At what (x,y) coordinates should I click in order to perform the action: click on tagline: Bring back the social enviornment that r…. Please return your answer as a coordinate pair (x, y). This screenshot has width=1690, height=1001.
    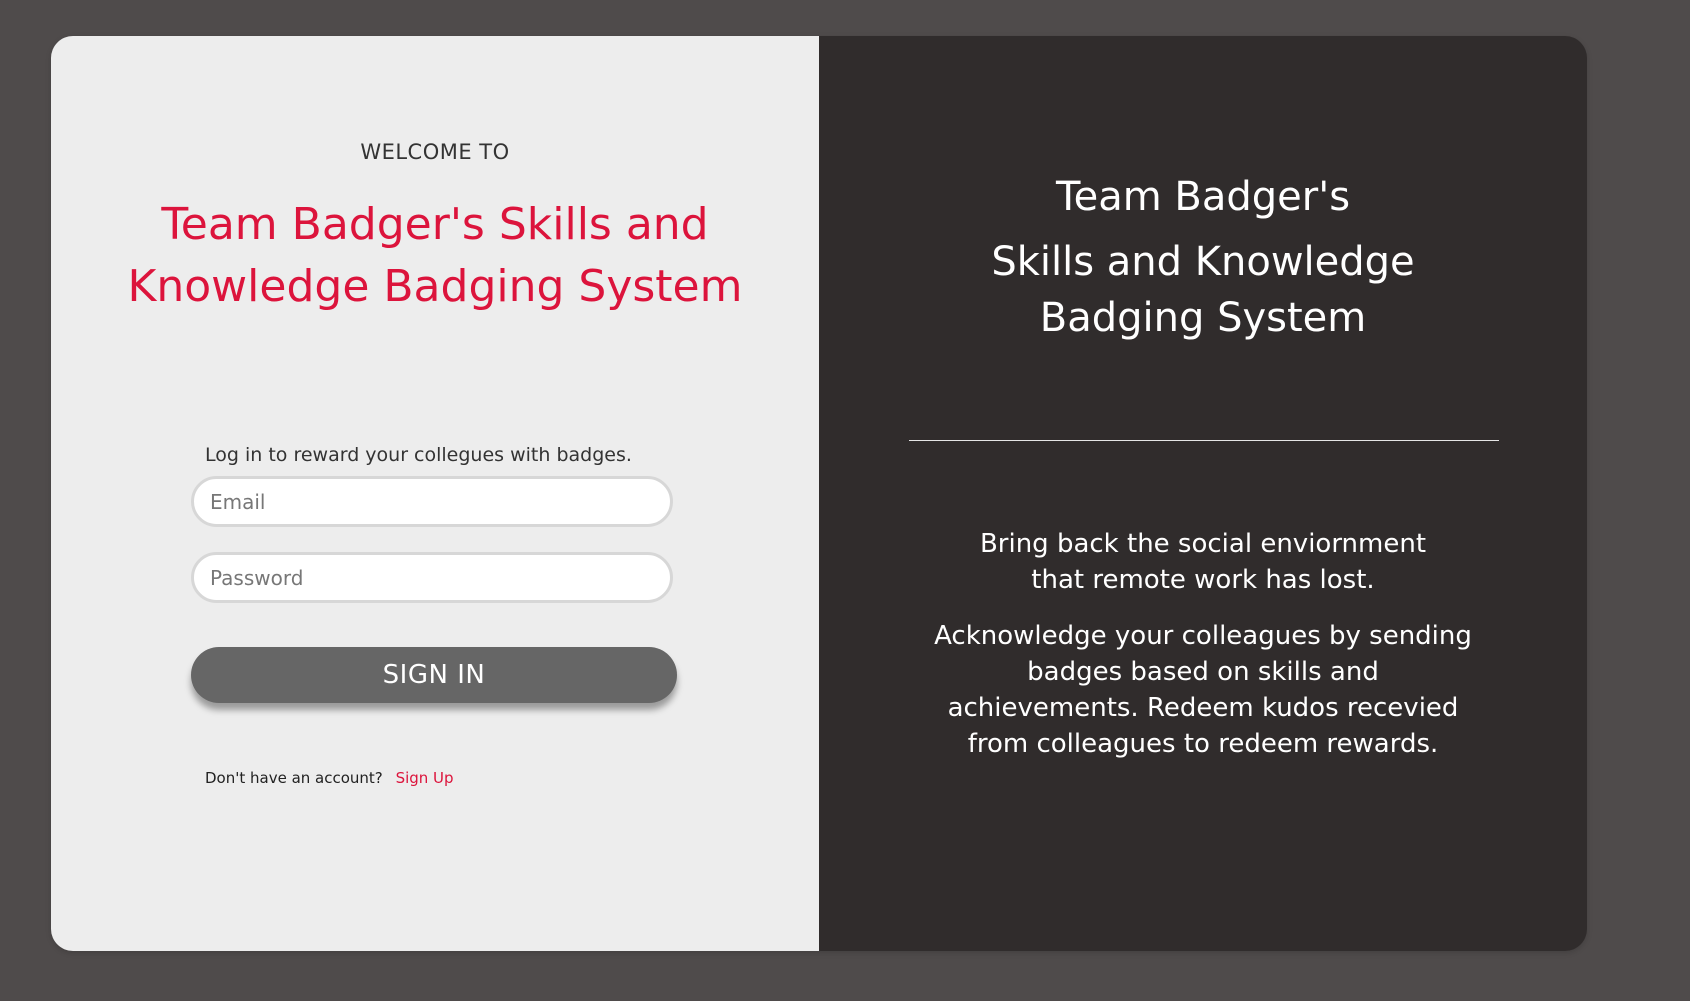
    Looking at the image, I should click on (1203, 562).